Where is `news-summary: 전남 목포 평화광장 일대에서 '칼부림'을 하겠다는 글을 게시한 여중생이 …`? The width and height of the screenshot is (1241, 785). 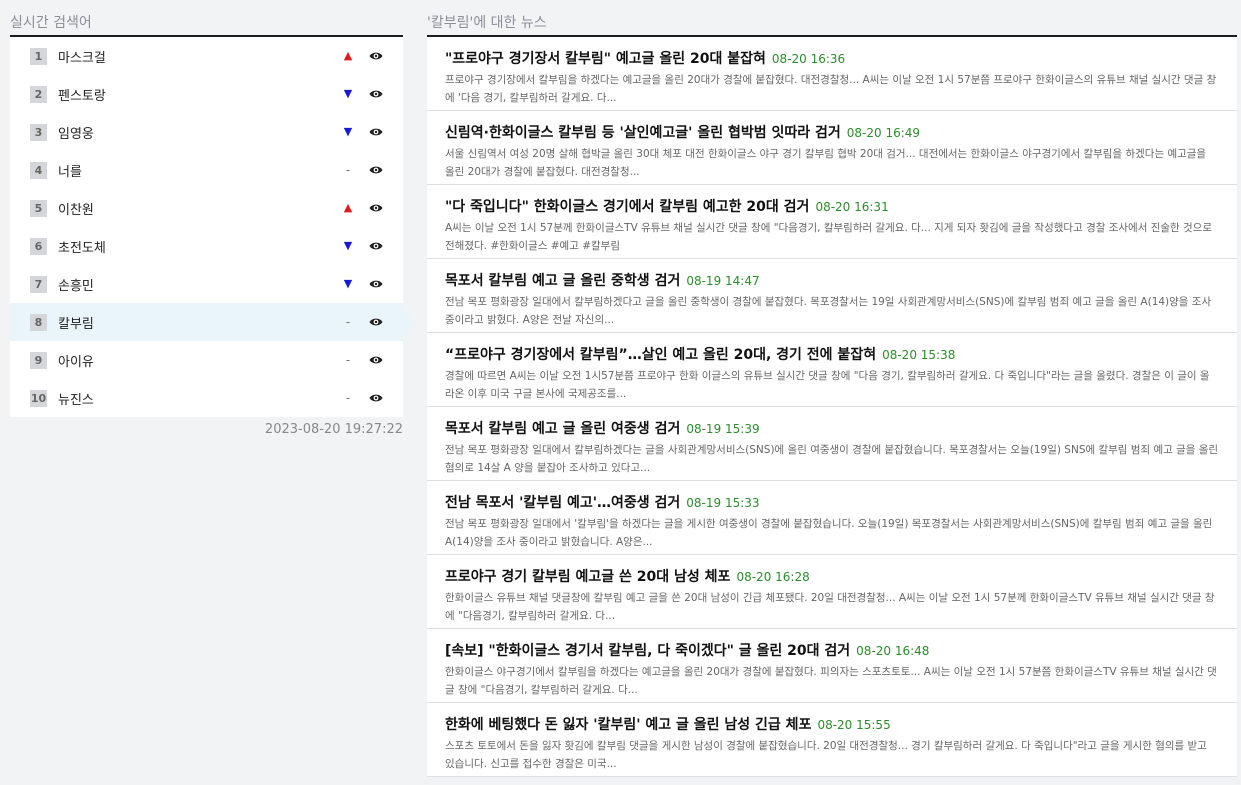
news-summary: 전남 목포 평화광장 일대에서 '칼부림'을 하겠다는 글을 게시한 여중생이 … is located at coordinates (829, 533).